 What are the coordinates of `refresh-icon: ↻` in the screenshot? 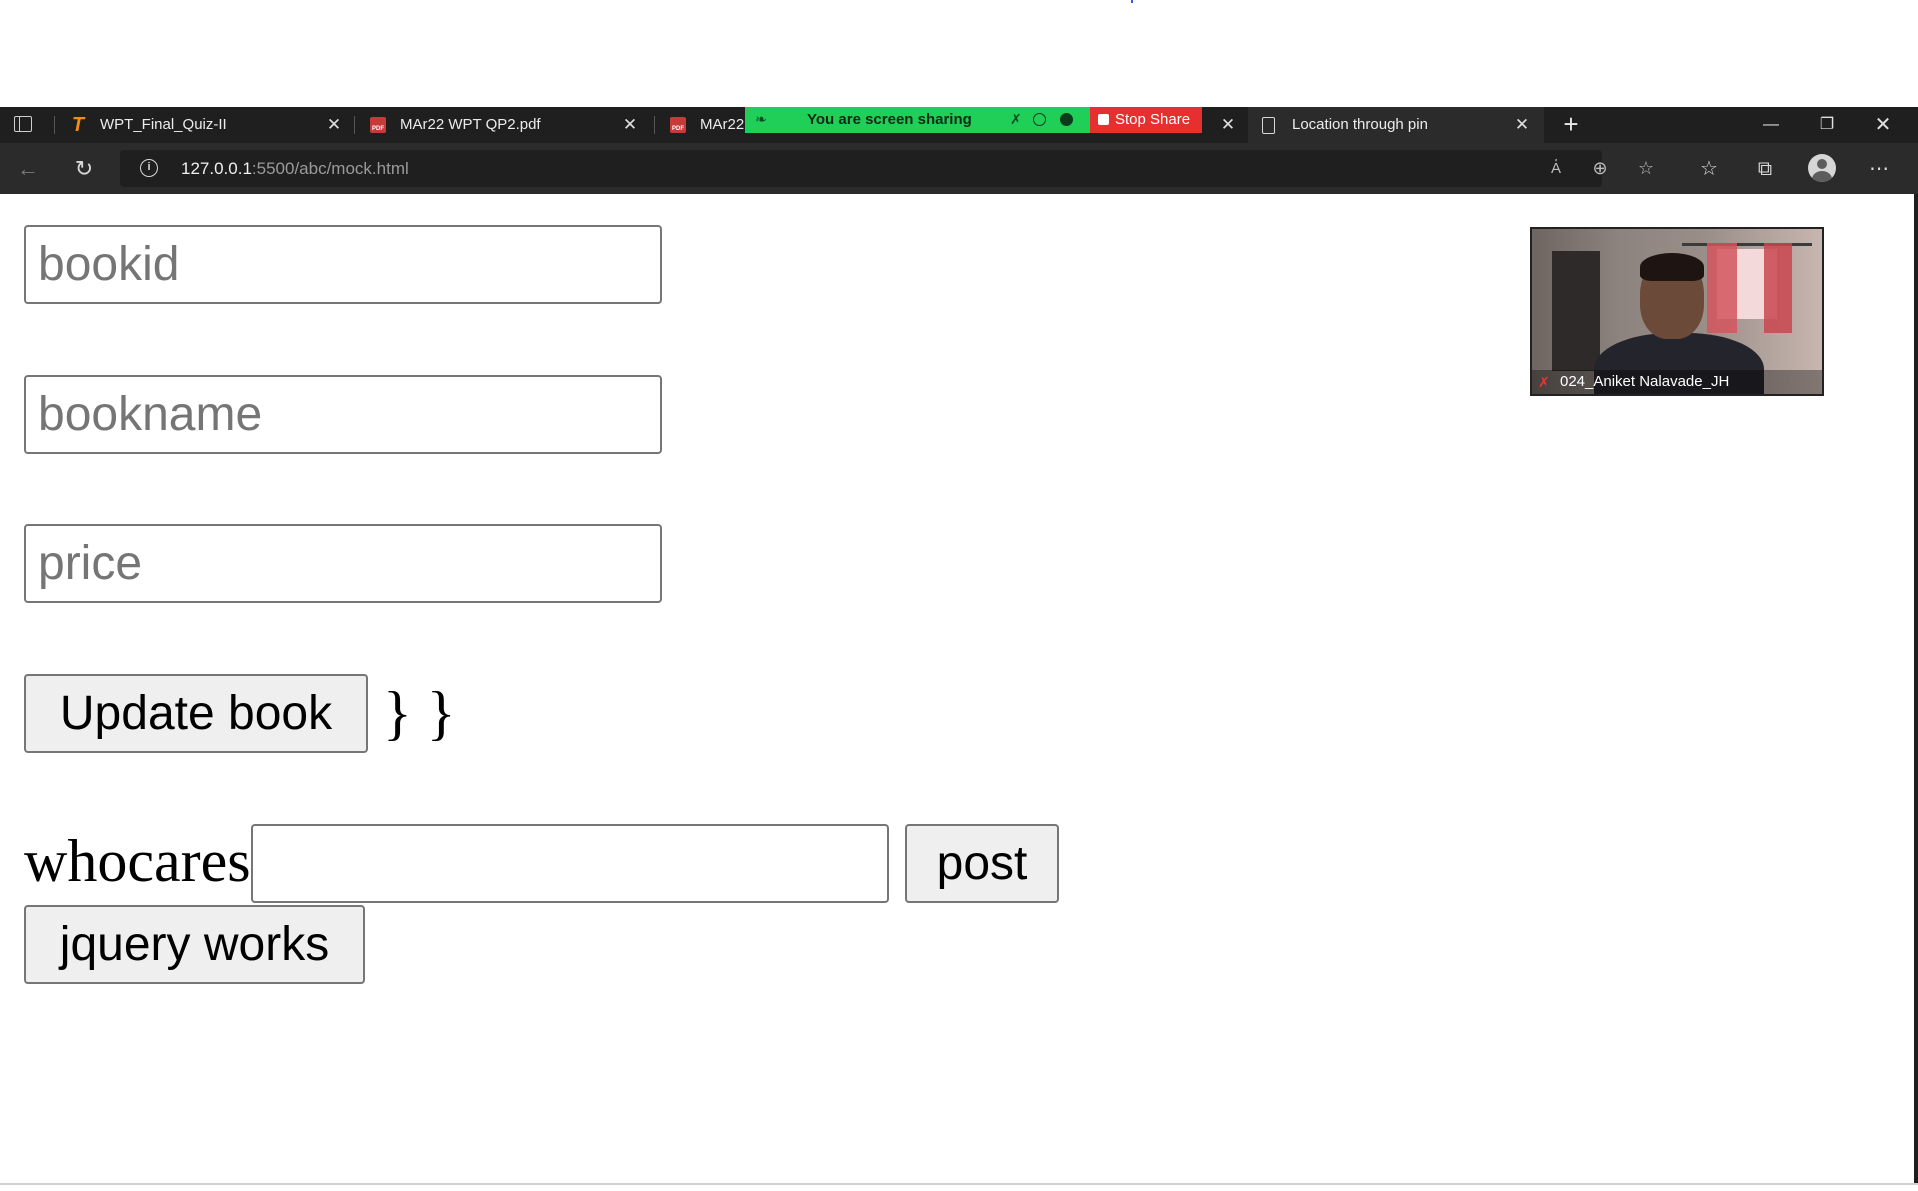 It's located at (84, 169).